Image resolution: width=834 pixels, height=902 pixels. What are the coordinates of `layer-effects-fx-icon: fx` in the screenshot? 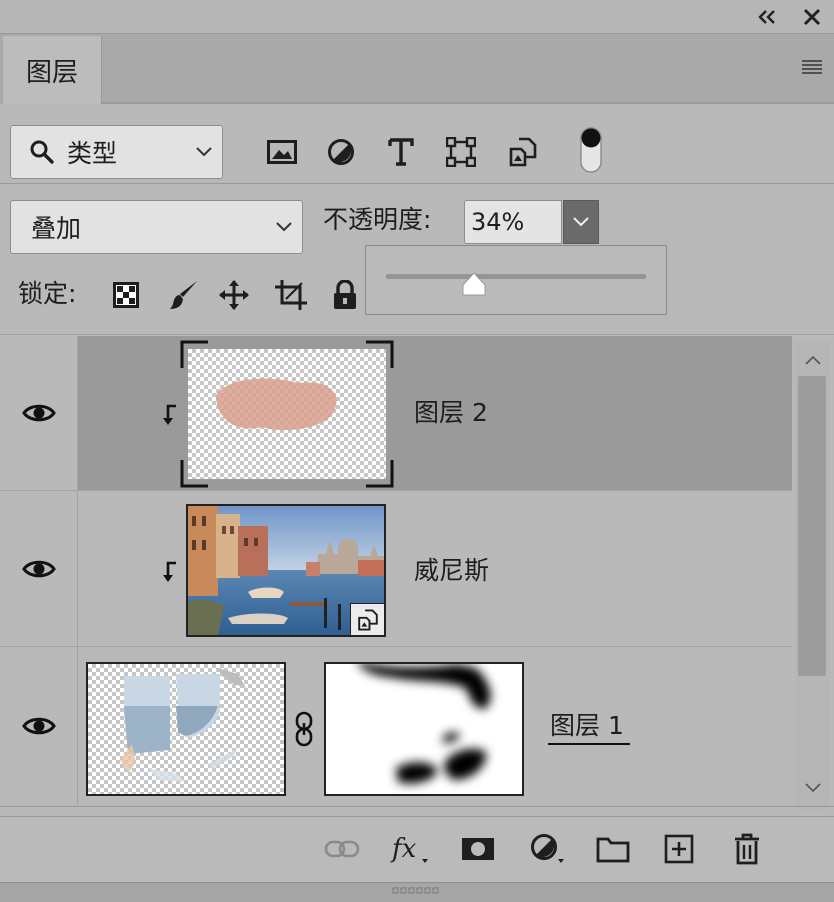 It's located at (410, 849).